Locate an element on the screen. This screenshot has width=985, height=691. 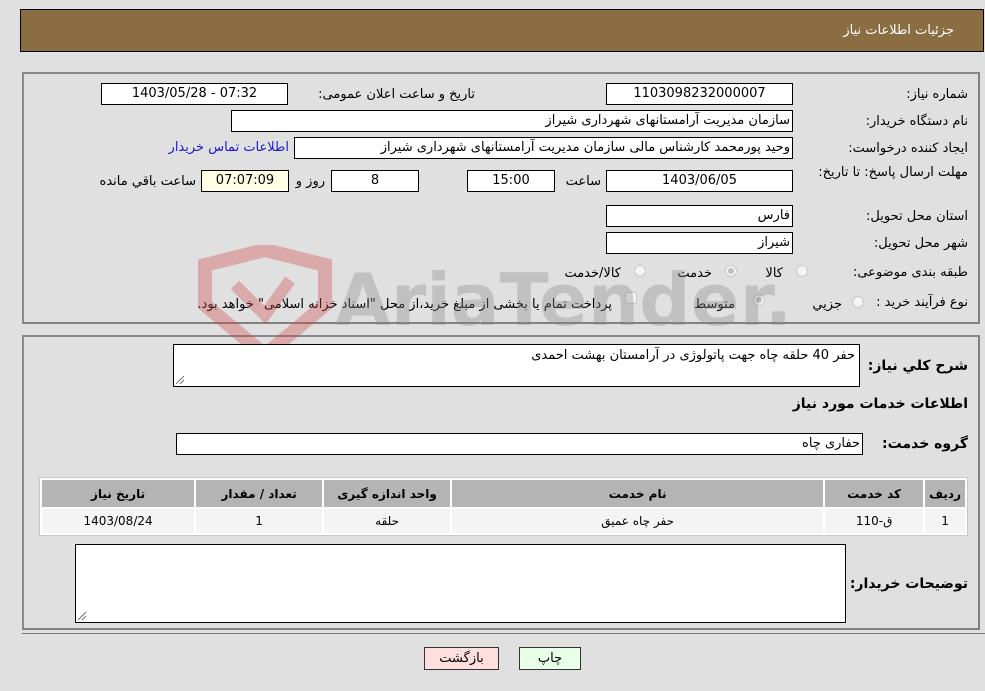
summary-label: شرح كلي نياز: is located at coordinates (917, 366).